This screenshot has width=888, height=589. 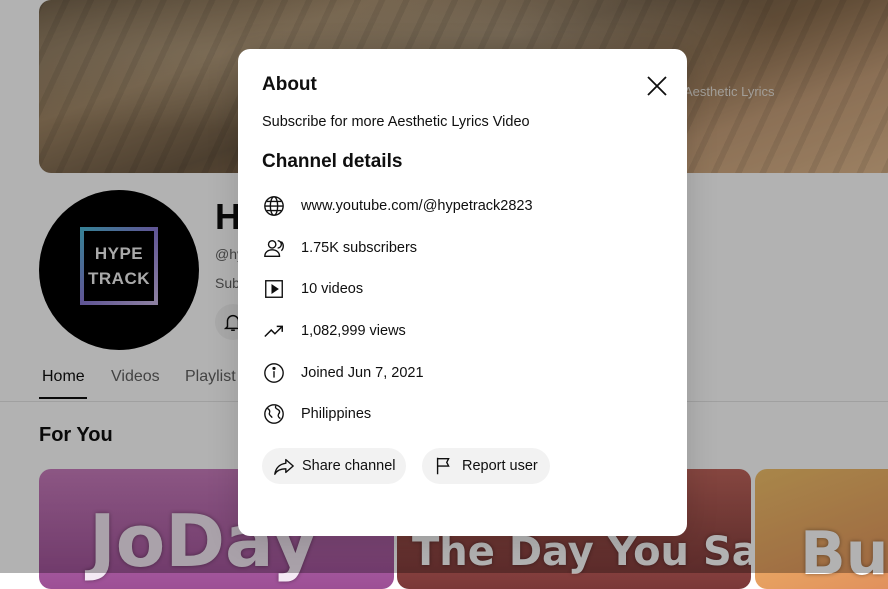 What do you see at coordinates (289, 84) in the screenshot?
I see `dialog-title: About` at bounding box center [289, 84].